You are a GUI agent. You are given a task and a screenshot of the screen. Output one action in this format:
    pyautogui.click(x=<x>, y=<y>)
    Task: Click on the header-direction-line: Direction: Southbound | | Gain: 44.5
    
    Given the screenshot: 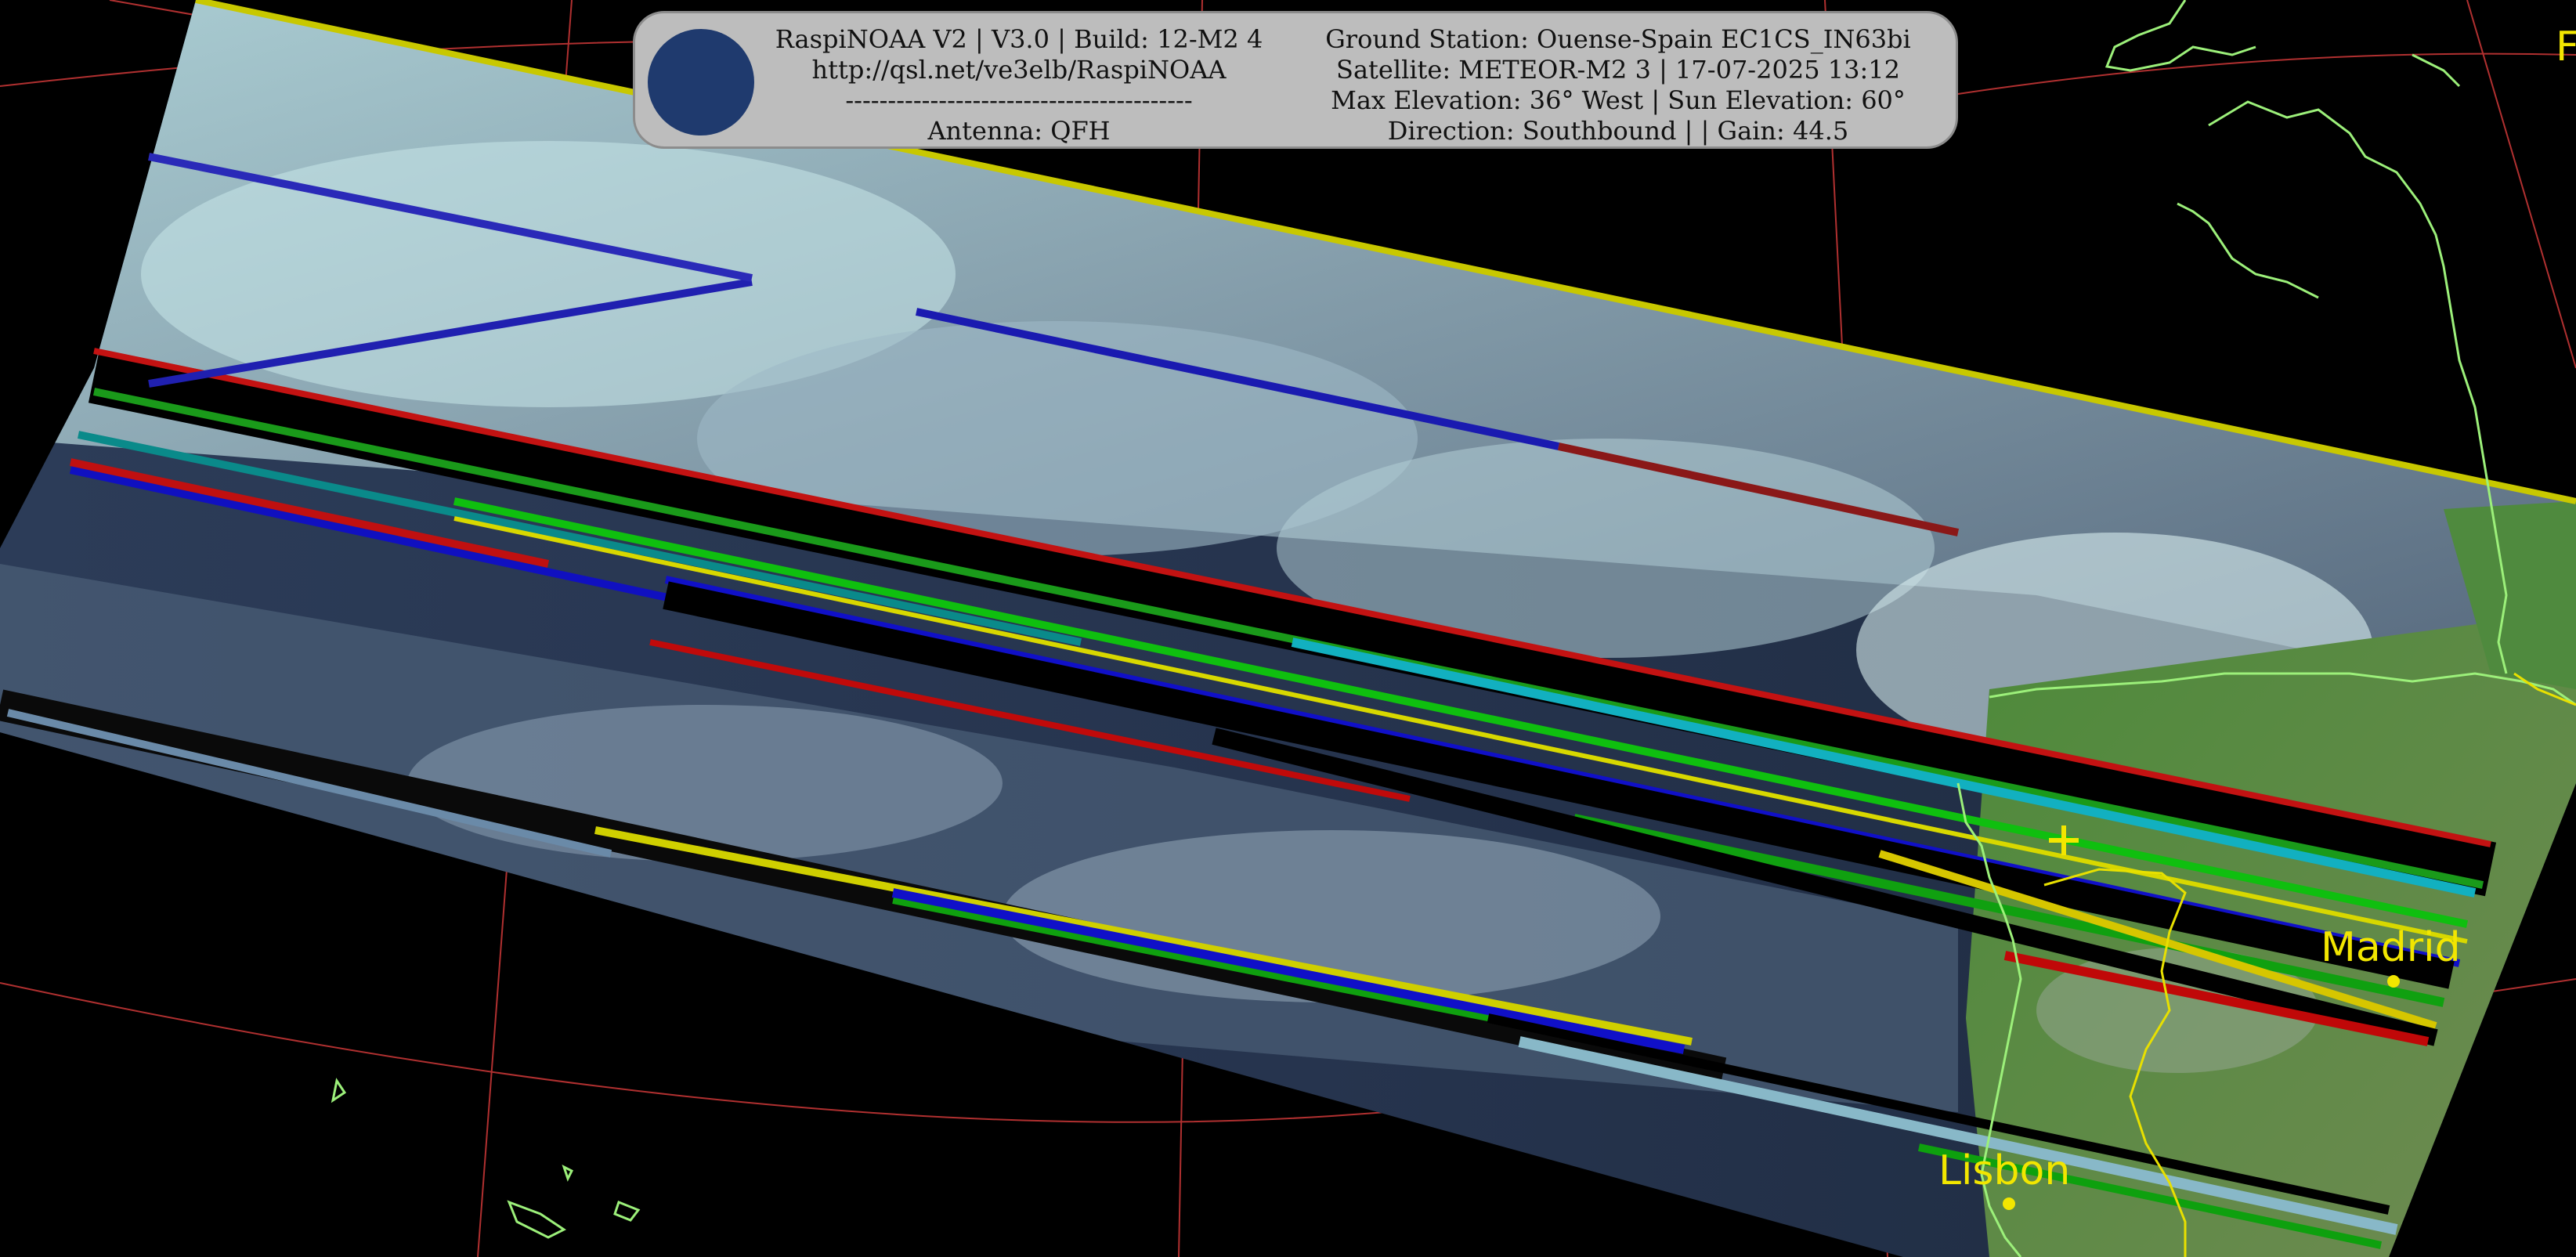 What is the action you would take?
    pyautogui.click(x=1618, y=131)
    